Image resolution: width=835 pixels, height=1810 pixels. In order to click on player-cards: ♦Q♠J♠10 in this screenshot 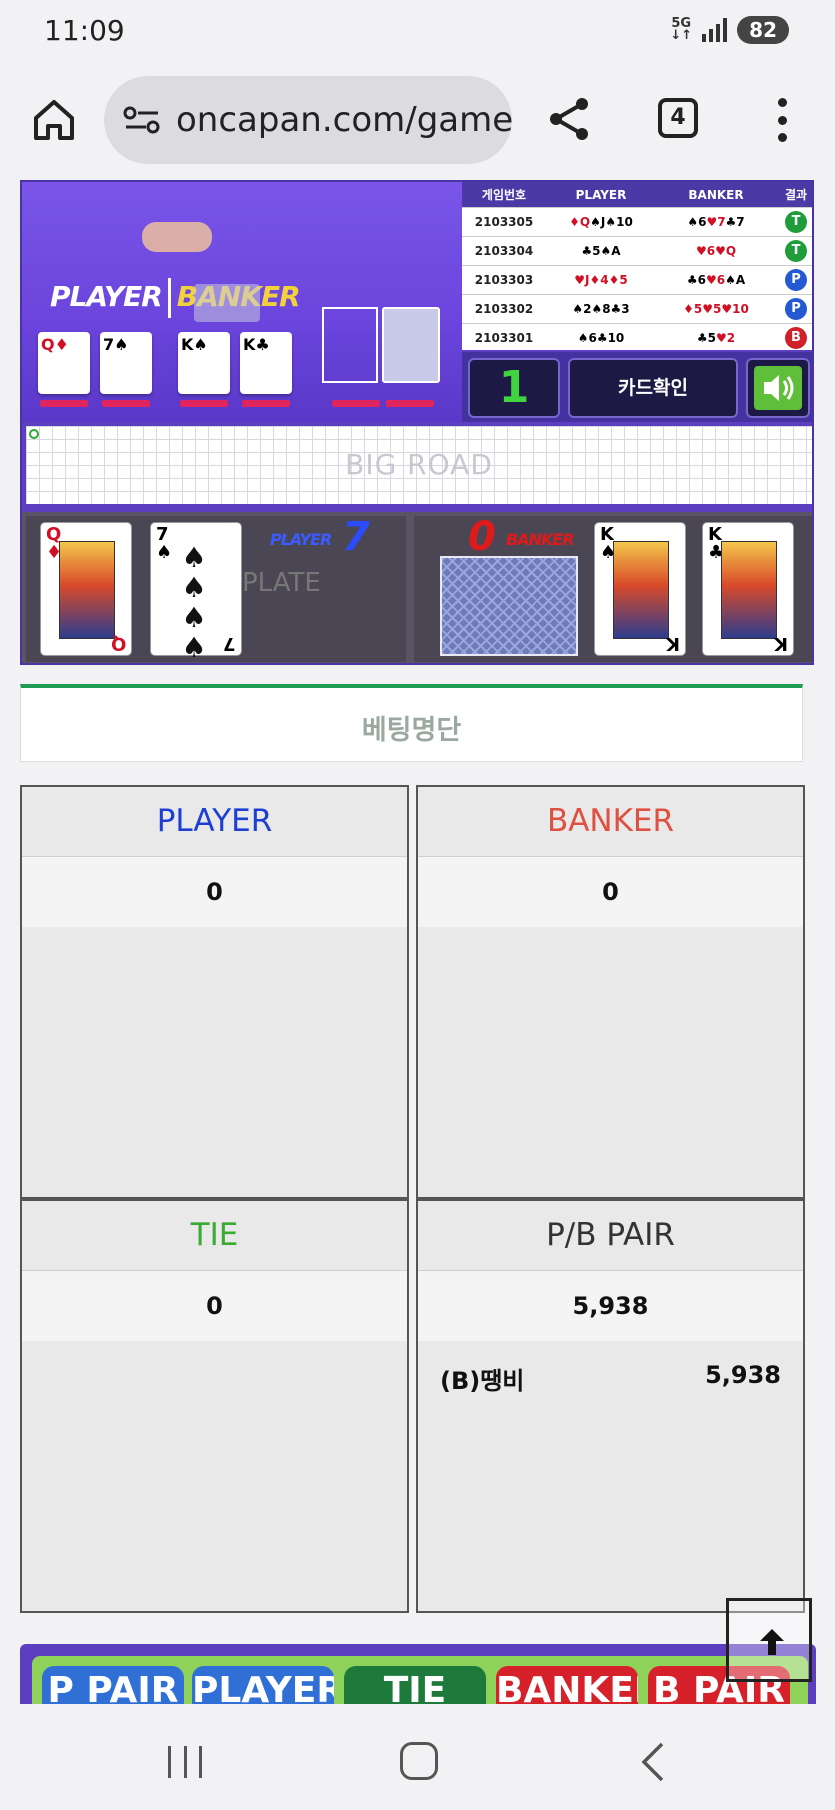, I will do `click(601, 222)`.